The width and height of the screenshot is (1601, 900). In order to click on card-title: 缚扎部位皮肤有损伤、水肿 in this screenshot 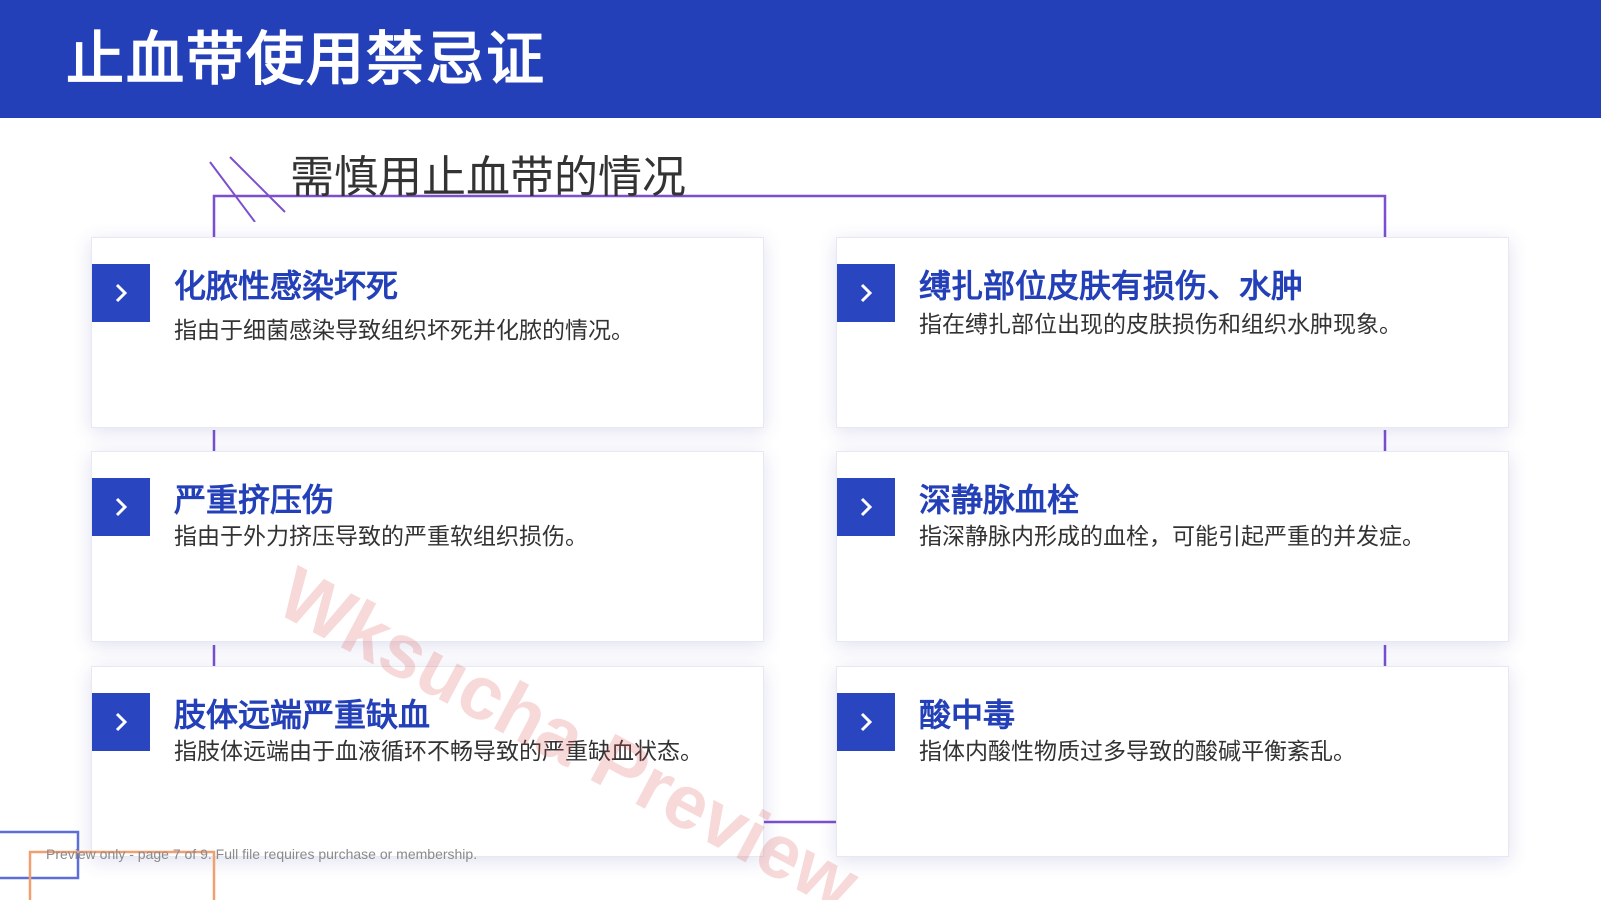, I will do `click(1111, 286)`.